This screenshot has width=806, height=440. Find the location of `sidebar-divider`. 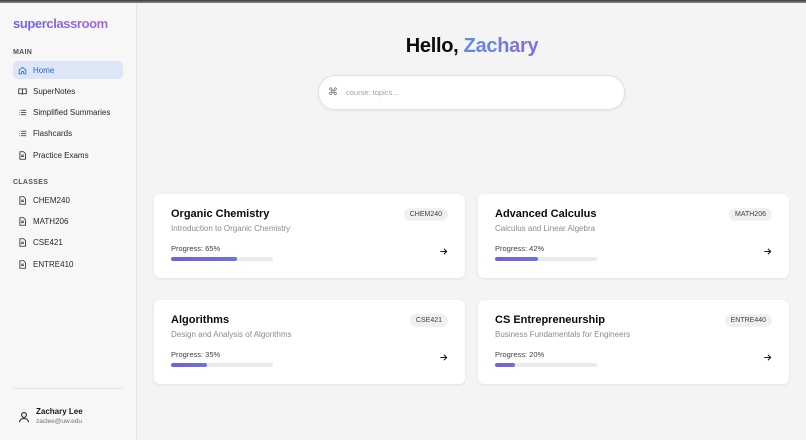

sidebar-divider is located at coordinates (68, 388).